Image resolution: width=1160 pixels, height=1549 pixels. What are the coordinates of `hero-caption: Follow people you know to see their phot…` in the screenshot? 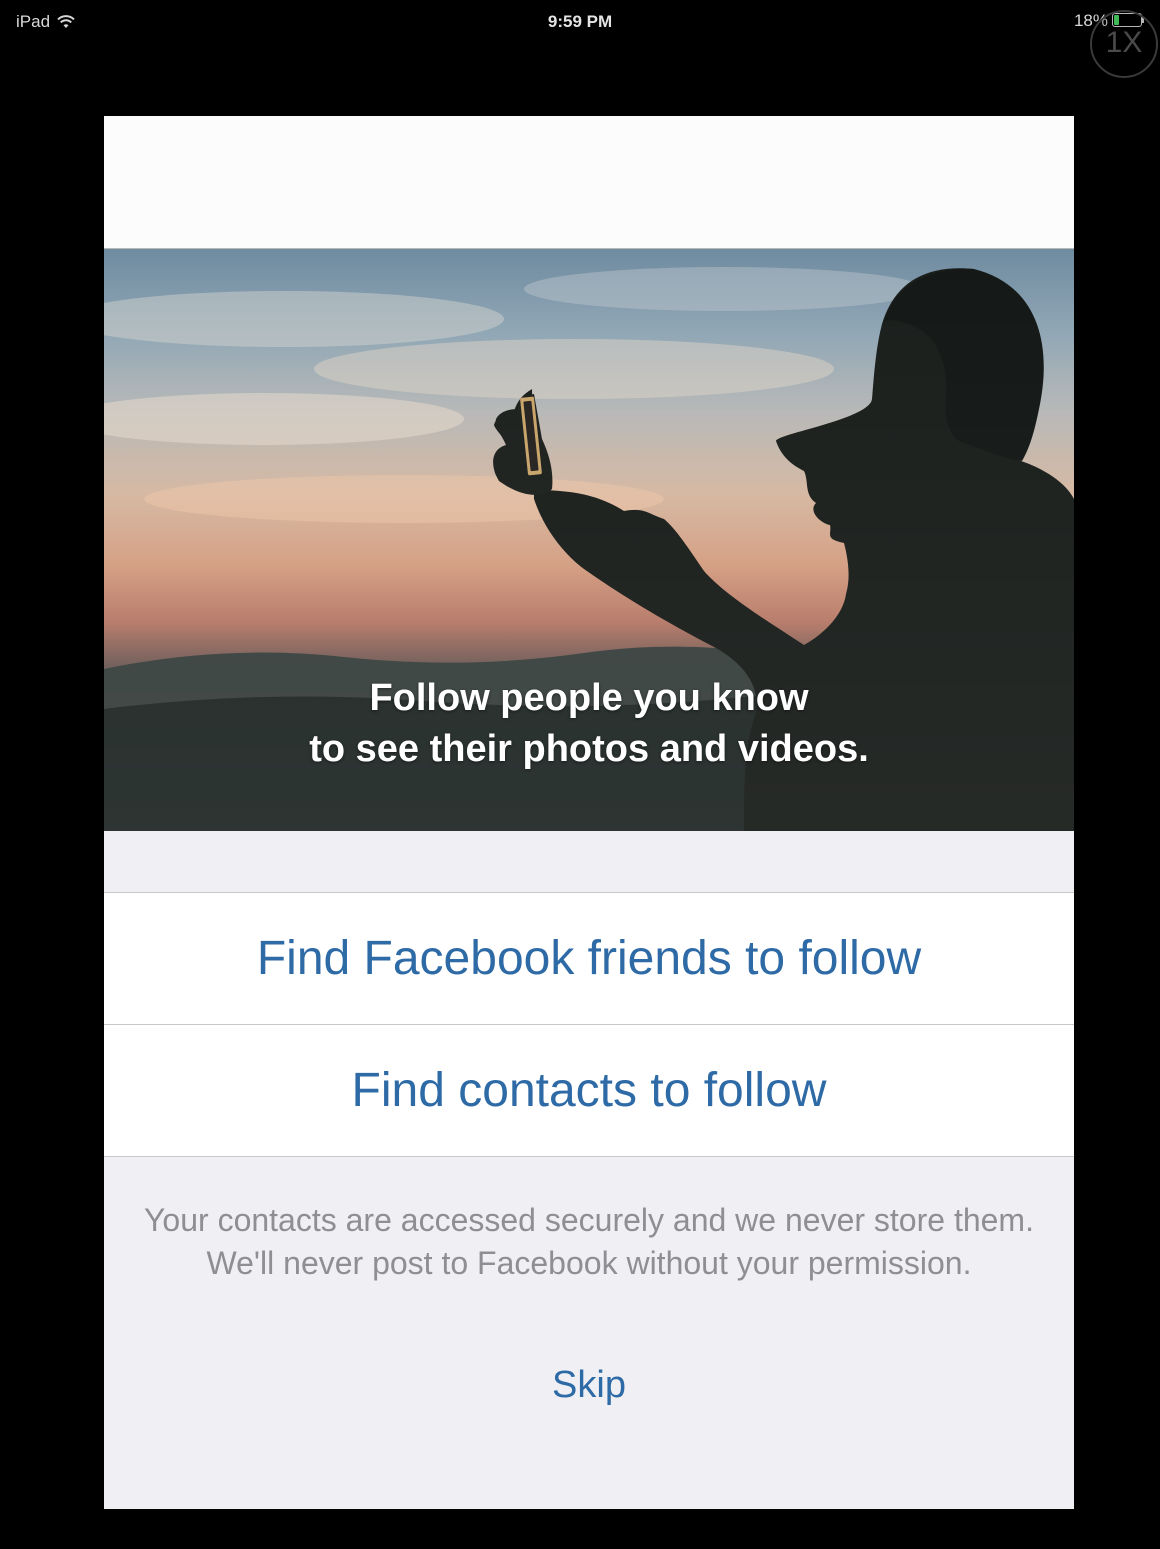 It's located at (589, 724).